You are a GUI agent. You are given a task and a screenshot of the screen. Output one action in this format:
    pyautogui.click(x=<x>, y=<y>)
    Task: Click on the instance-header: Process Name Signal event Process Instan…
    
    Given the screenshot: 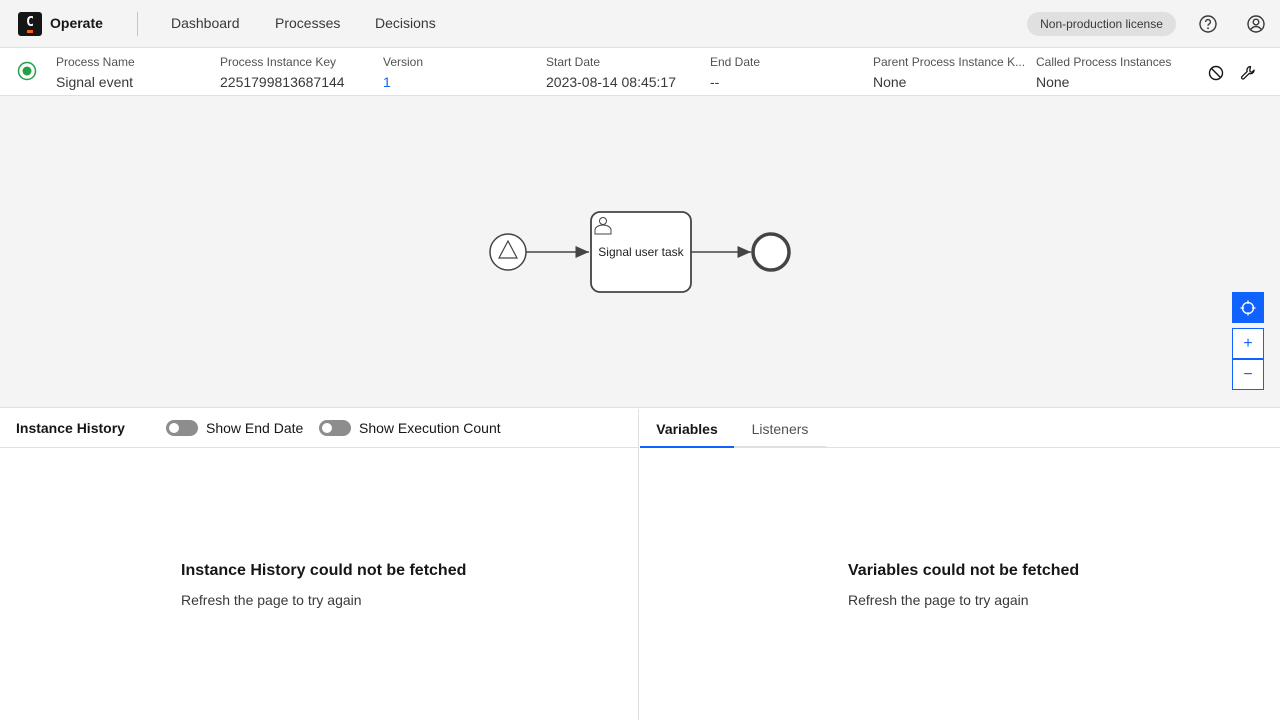 What is the action you would take?
    pyautogui.click(x=640, y=72)
    